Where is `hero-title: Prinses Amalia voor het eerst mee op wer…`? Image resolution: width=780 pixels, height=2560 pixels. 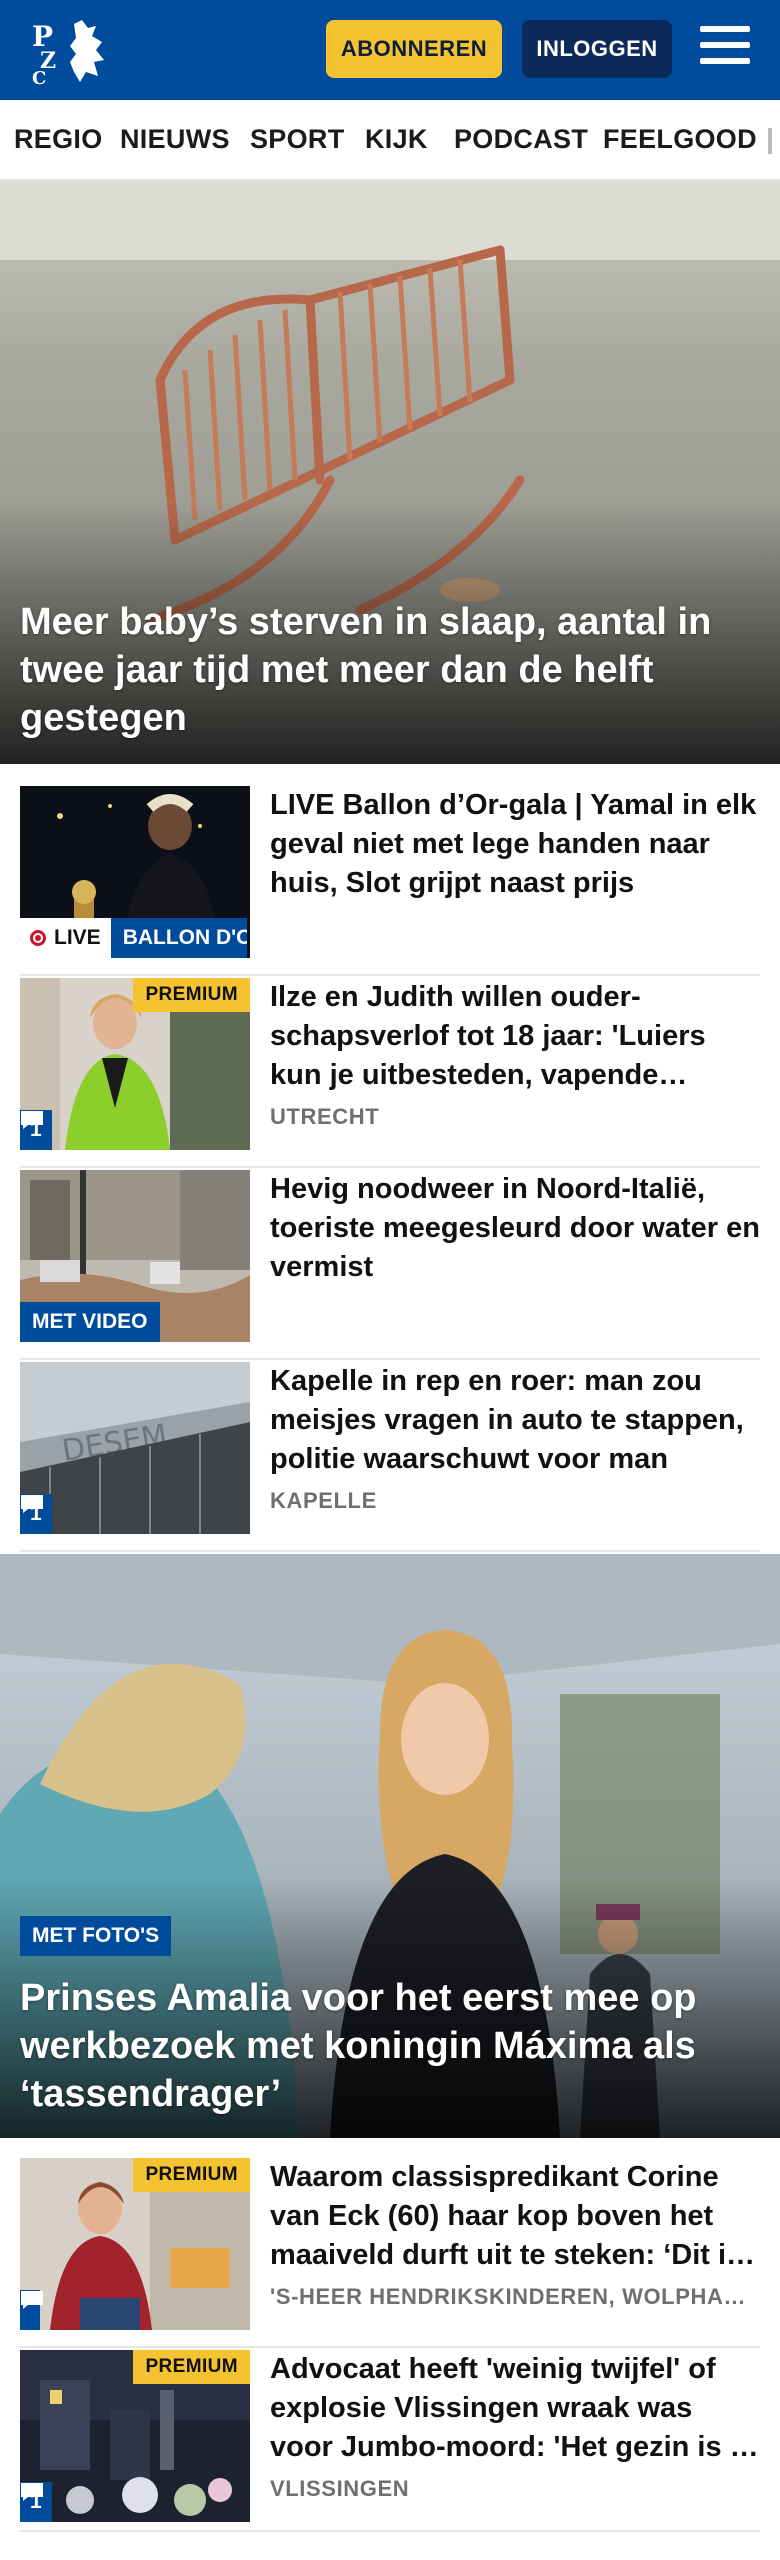 hero-title: Prinses Amalia voor het eerst mee op wer… is located at coordinates (390, 2046).